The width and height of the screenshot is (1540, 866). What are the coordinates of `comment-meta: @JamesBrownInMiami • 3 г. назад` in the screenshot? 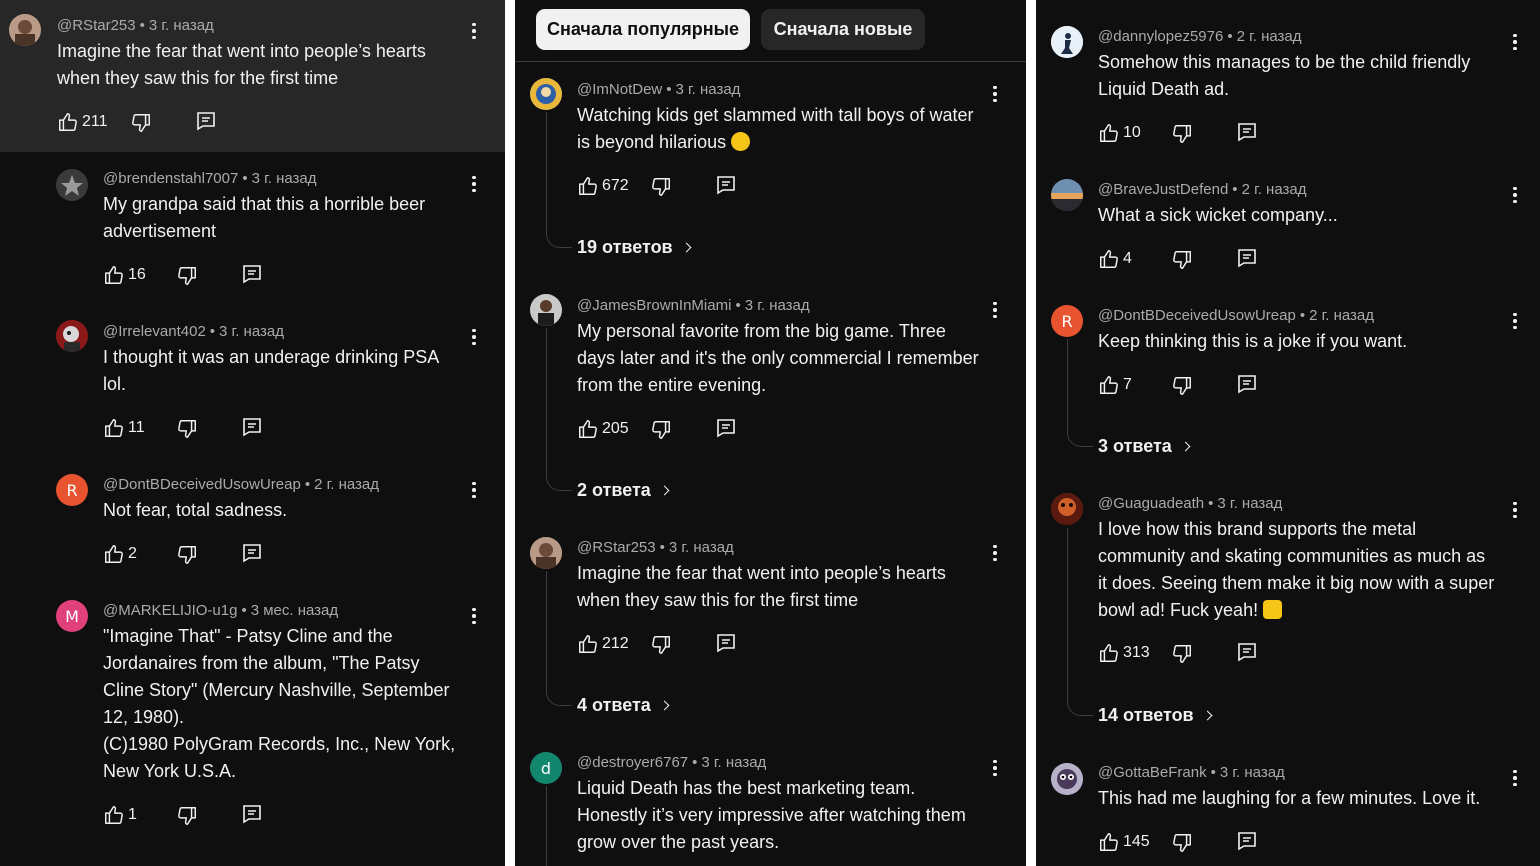 It's located at (693, 305).